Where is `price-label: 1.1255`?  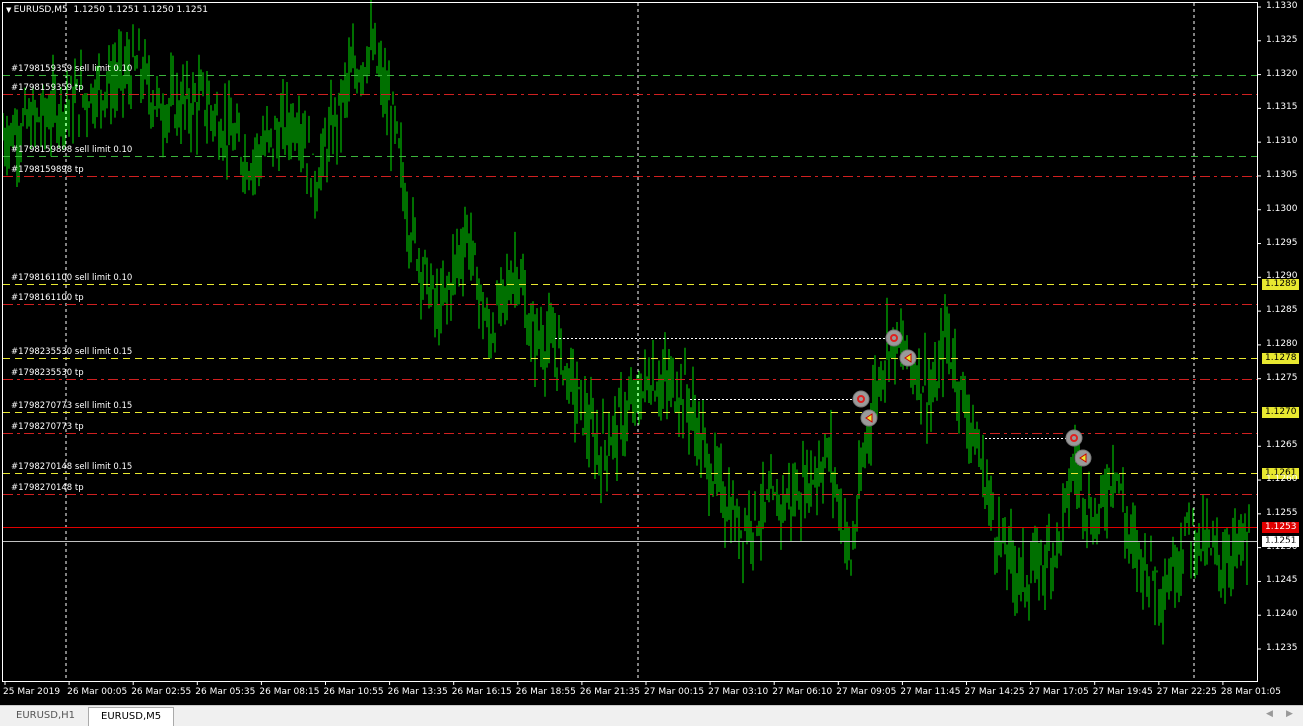
price-label: 1.1255 is located at coordinates (1282, 512).